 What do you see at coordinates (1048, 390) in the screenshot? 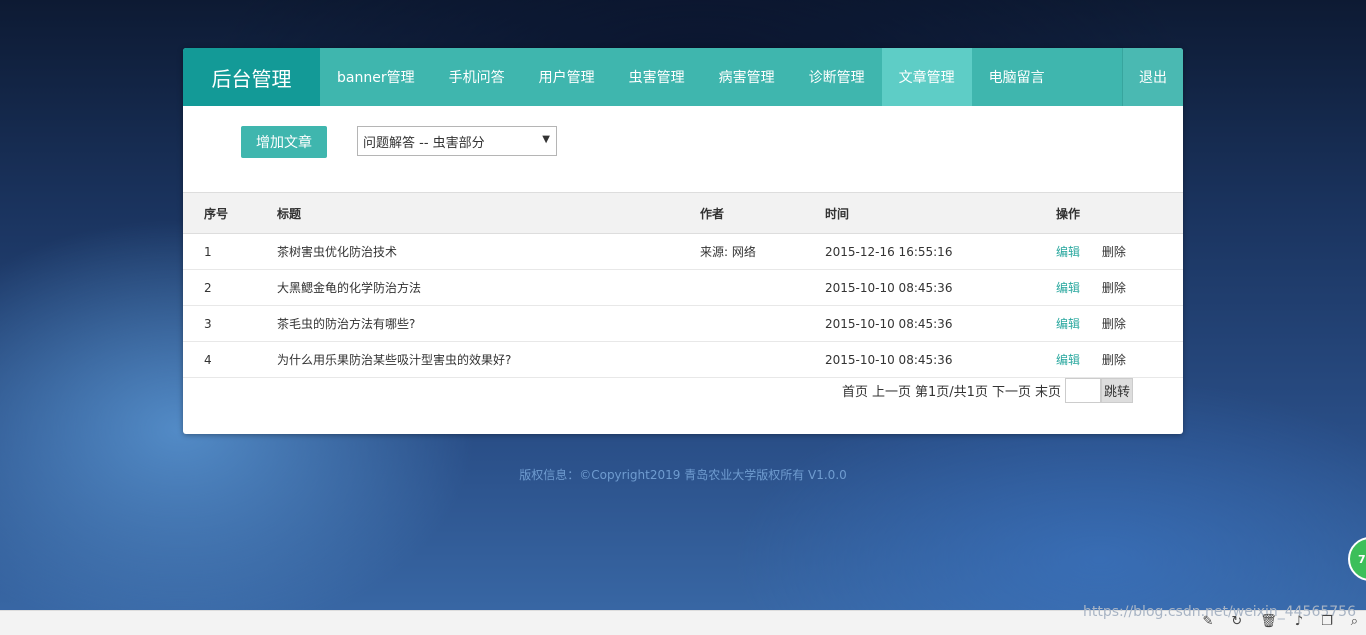
I see `pager-last: 末页` at bounding box center [1048, 390].